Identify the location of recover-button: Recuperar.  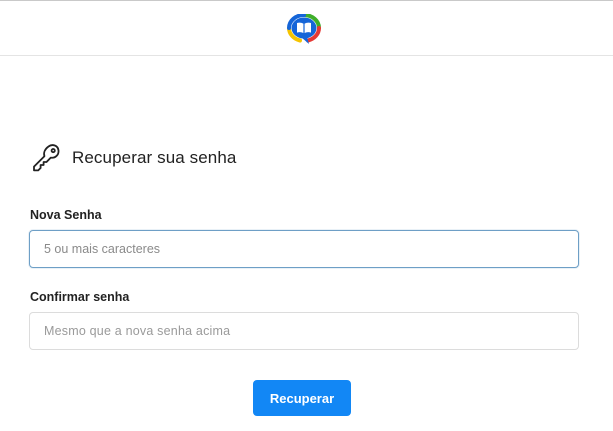
(302, 398).